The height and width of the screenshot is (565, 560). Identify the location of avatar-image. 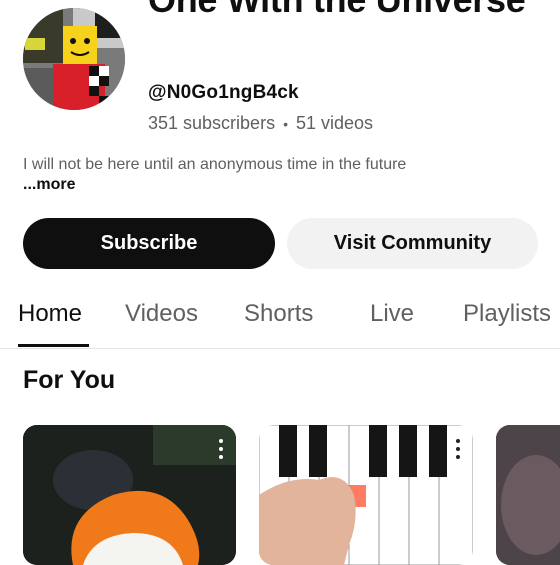
(74, 59).